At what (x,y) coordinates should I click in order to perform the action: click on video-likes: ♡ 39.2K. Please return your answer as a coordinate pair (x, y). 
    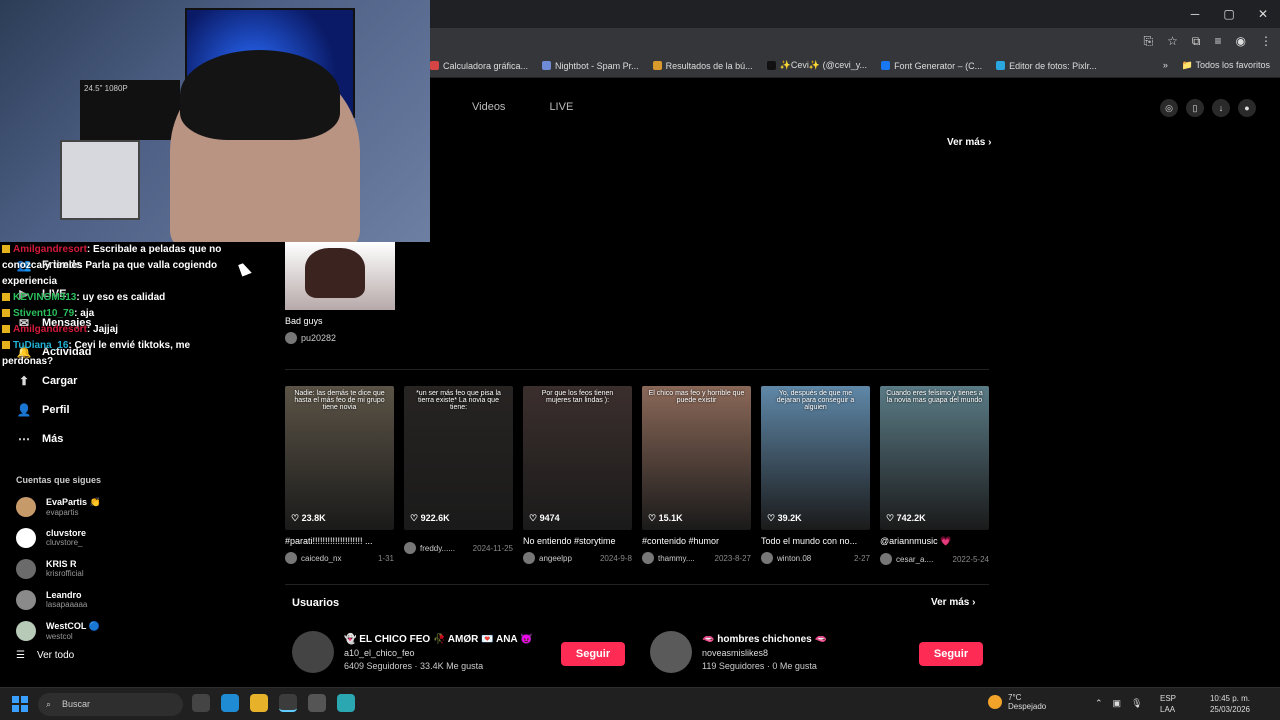
    Looking at the image, I should click on (784, 518).